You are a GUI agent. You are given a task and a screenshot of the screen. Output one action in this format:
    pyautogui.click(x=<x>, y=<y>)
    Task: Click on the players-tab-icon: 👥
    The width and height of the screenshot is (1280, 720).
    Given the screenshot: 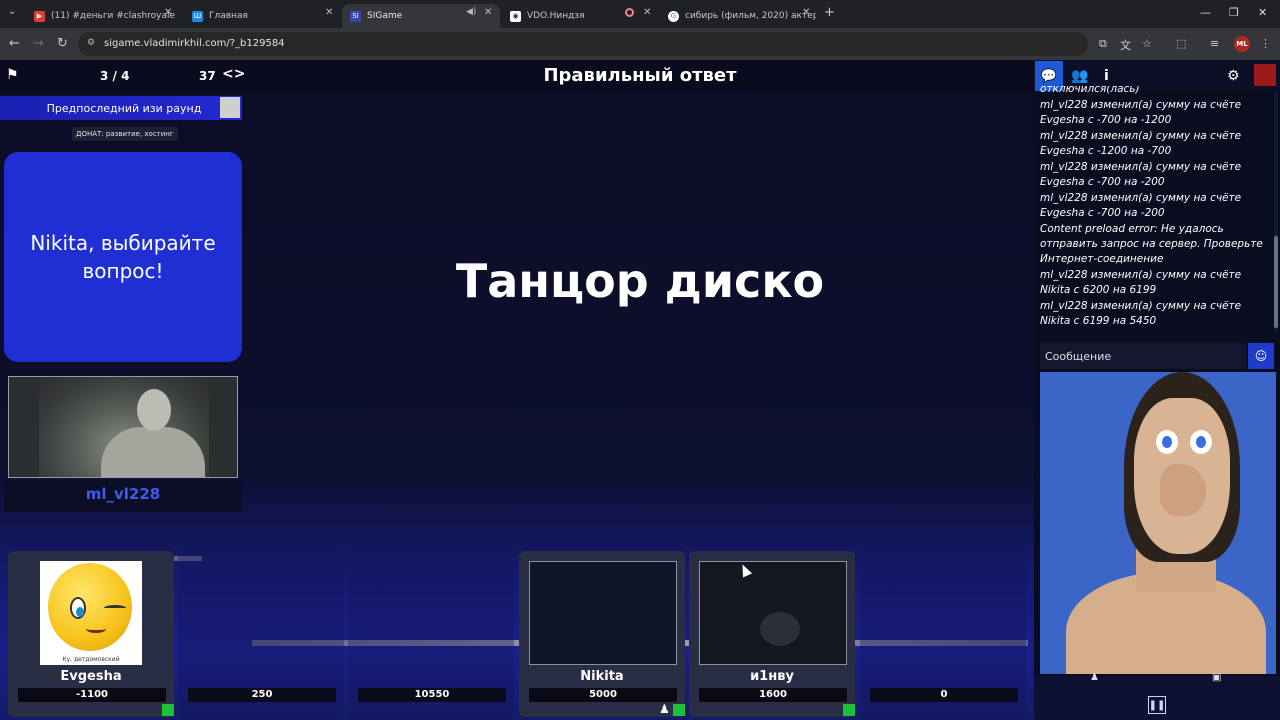 What is the action you would take?
    pyautogui.click(x=1079, y=76)
    